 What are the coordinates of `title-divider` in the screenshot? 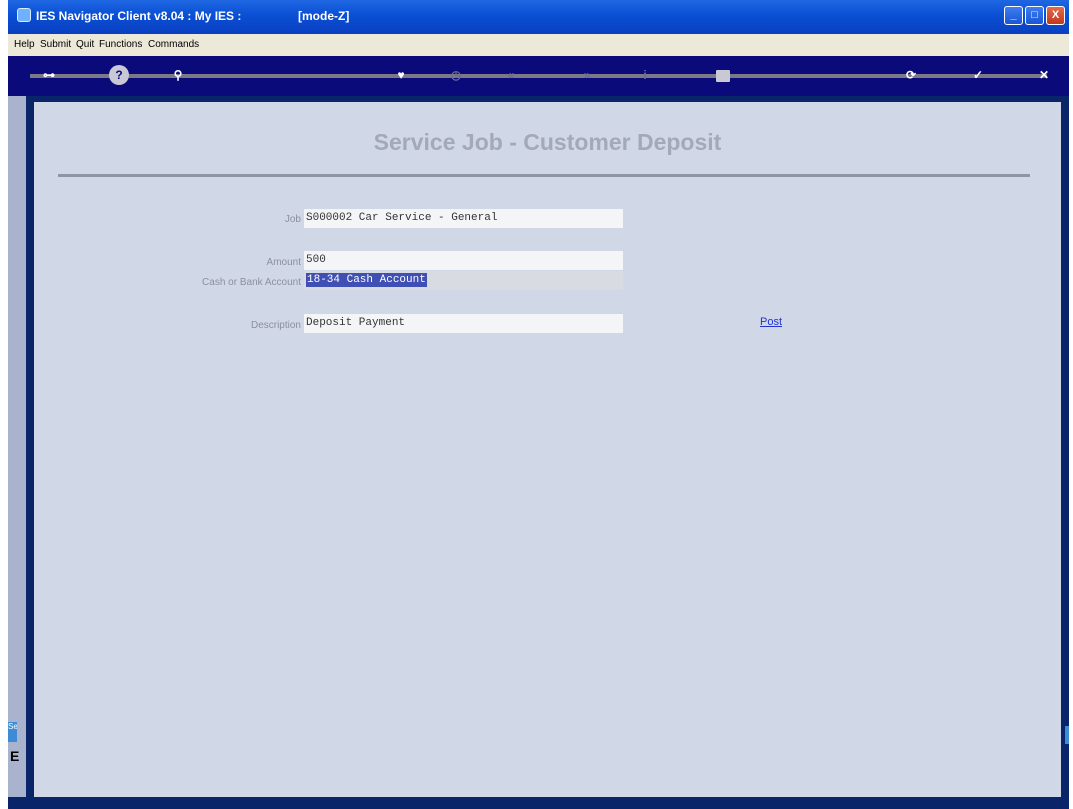 It's located at (544, 175).